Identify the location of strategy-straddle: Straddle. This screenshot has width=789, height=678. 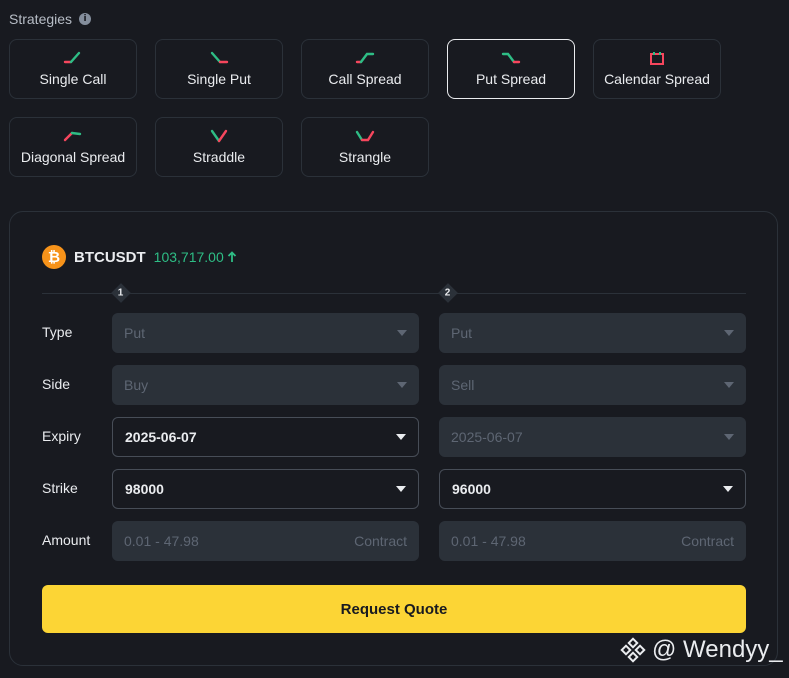
(219, 147).